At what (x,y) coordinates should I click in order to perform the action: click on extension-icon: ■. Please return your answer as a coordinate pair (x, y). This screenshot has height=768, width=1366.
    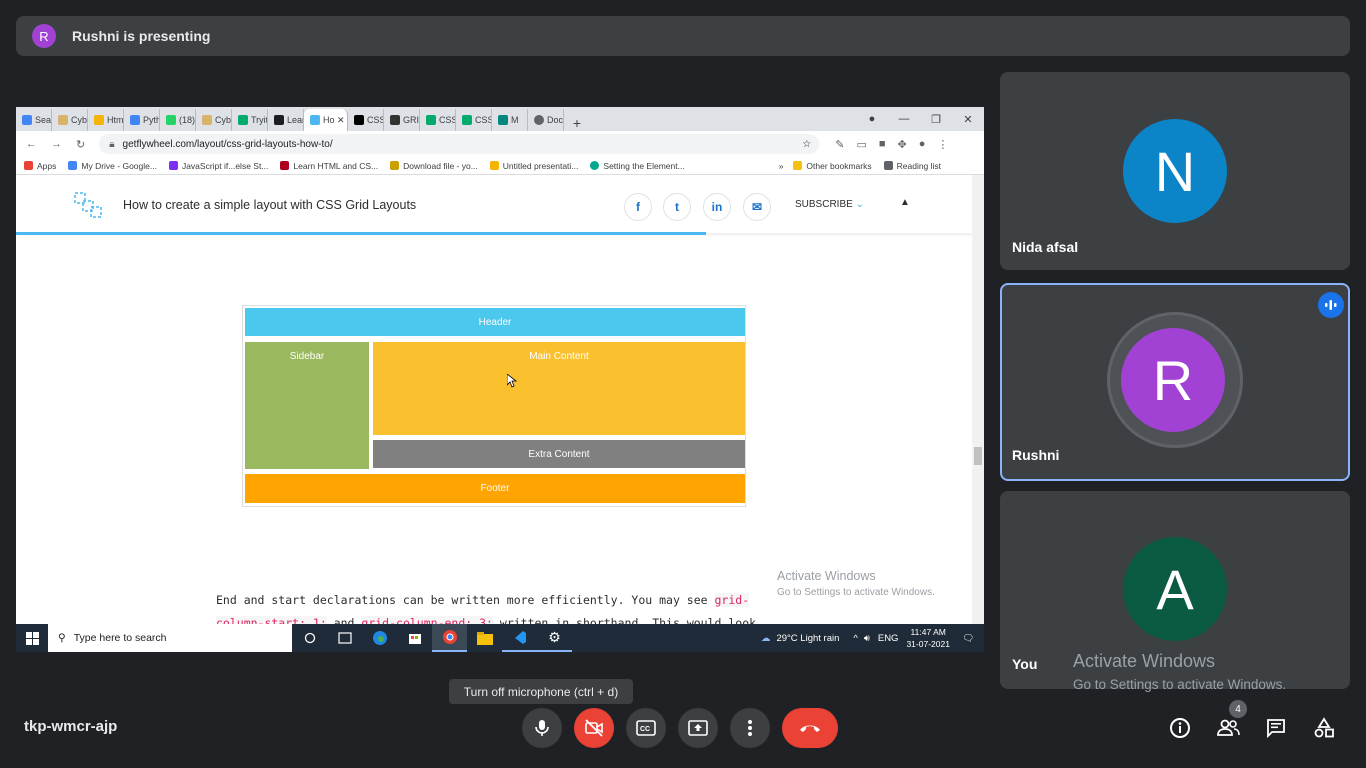
    Looking at the image, I should click on (882, 144).